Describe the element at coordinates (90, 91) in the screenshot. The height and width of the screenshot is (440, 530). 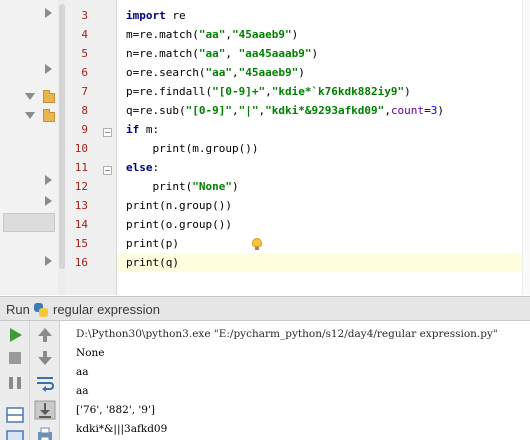
I see `line-number: 7` at that location.